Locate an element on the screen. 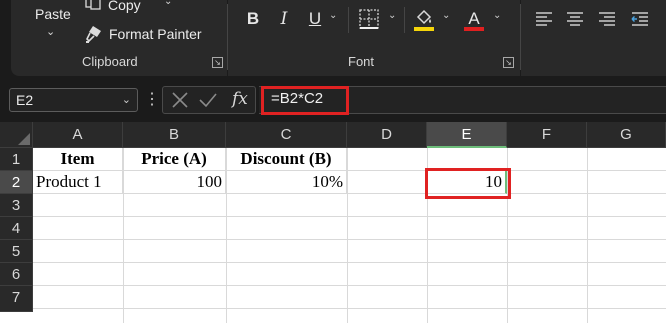  underline-button: U is located at coordinates (315, 19).